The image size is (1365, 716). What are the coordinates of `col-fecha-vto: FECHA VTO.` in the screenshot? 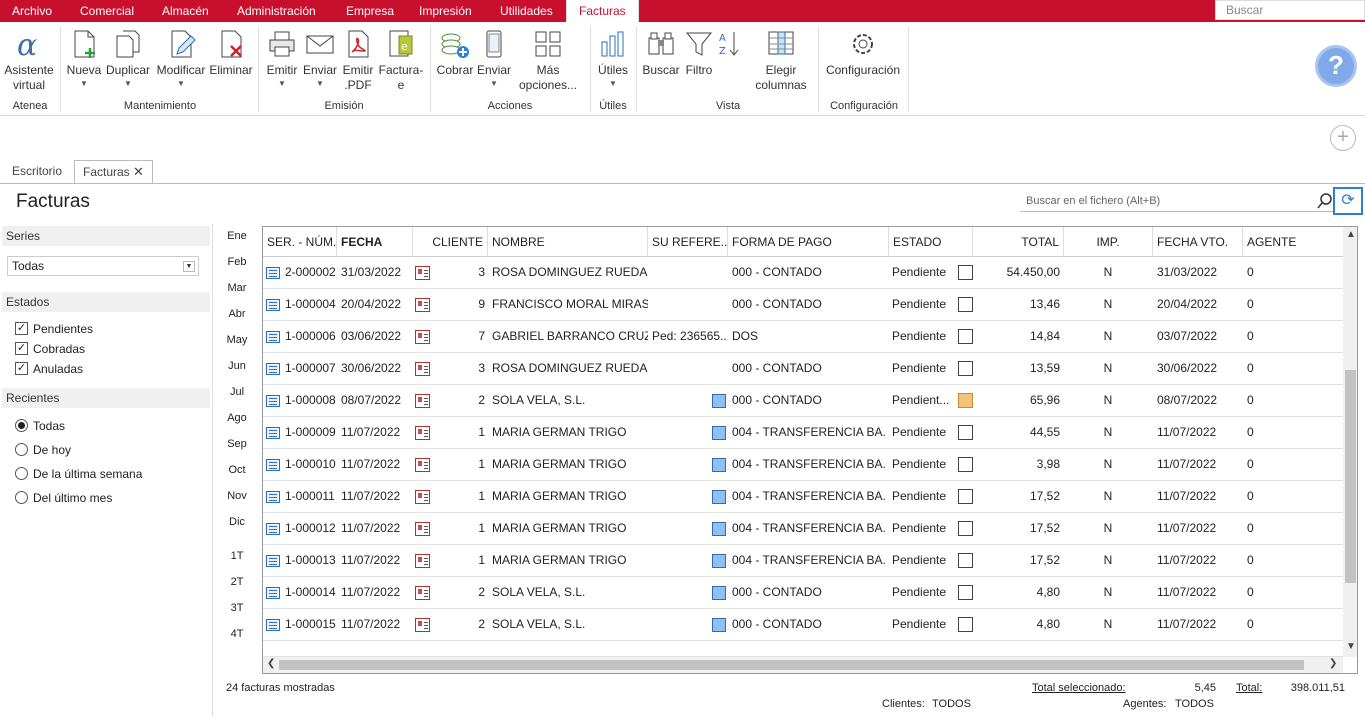 It's located at (1198, 242).